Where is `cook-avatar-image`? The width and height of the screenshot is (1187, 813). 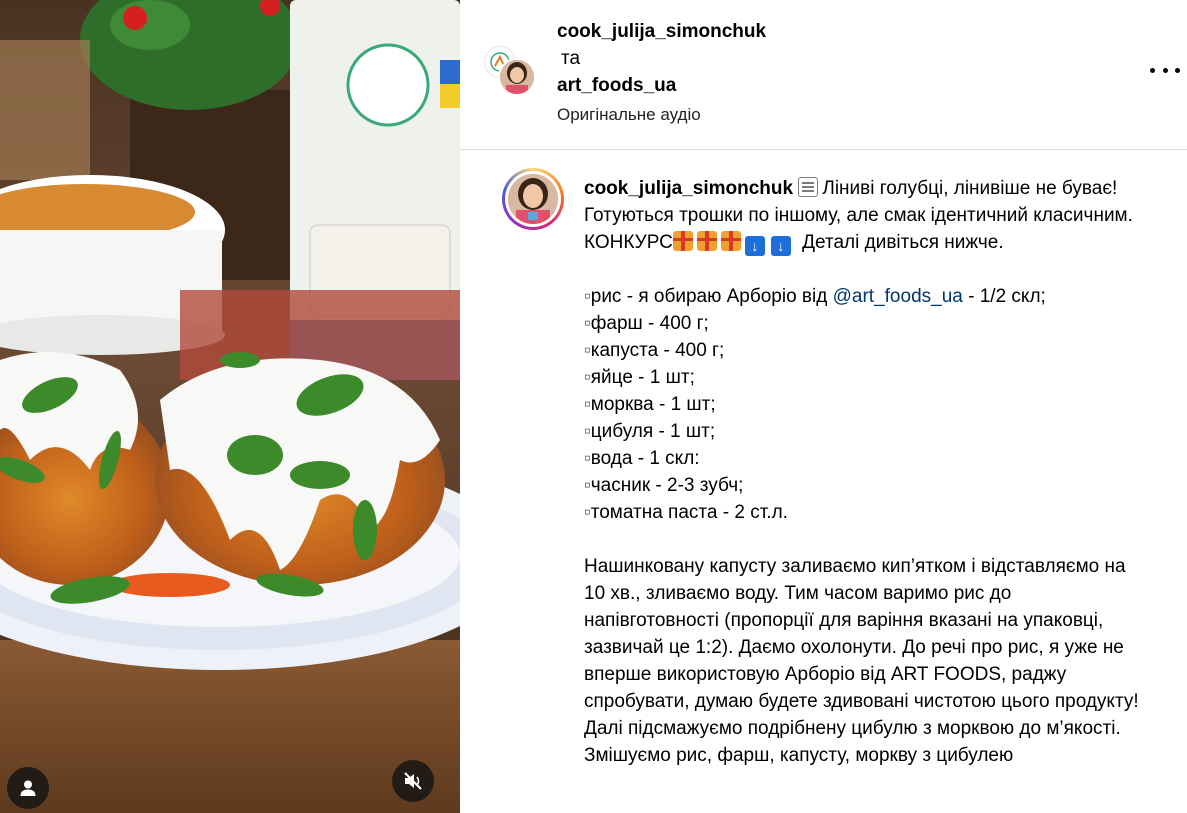 cook-avatar-image is located at coordinates (517, 77).